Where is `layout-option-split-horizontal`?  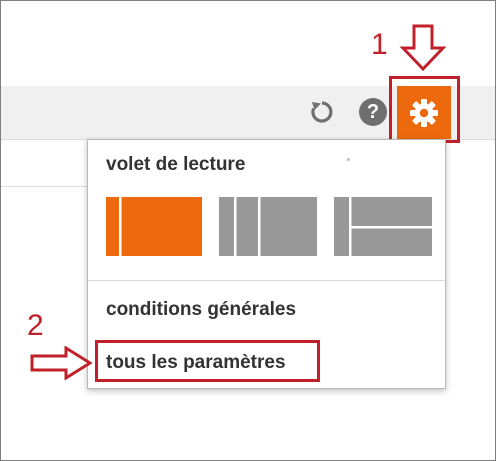 layout-option-split-horizontal is located at coordinates (383, 226).